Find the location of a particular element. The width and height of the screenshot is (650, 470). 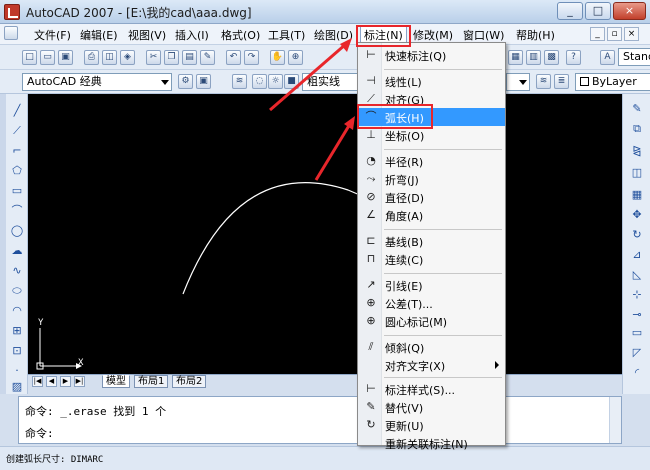

pan-icon: ✋ is located at coordinates (277, 57).